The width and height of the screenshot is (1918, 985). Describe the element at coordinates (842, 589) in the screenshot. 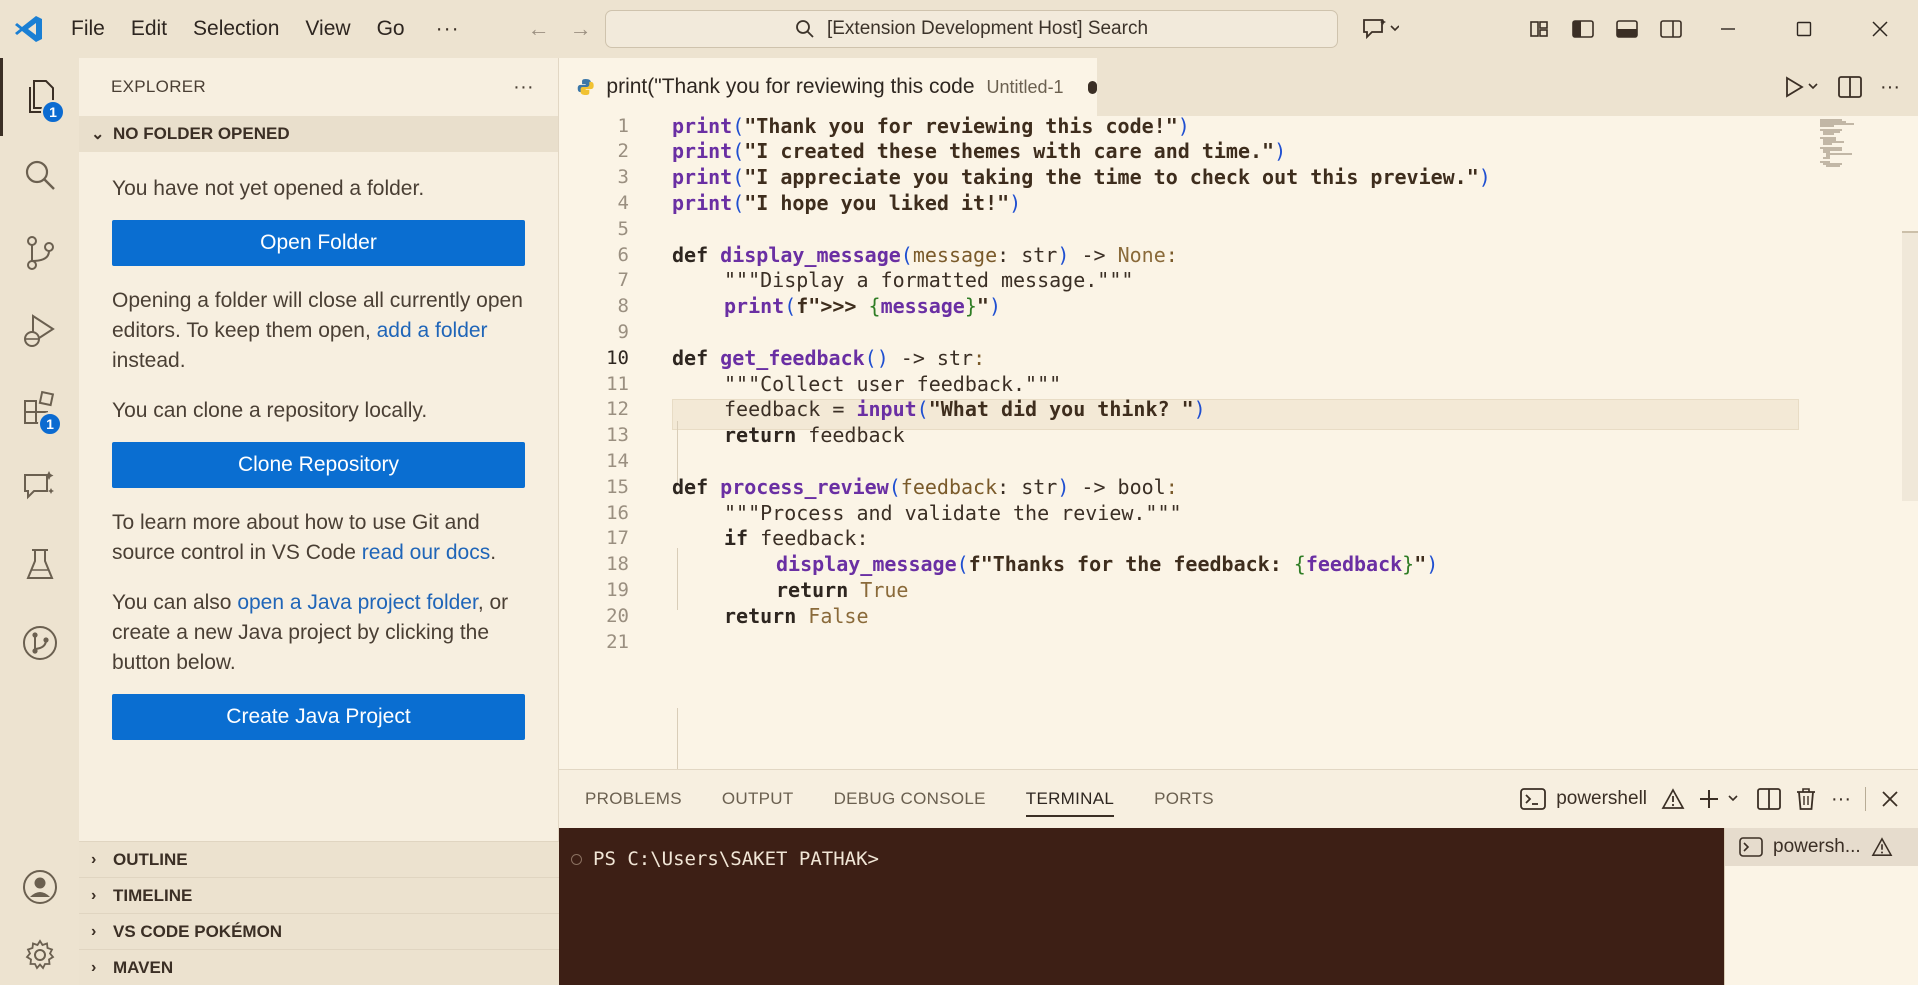

I see `code-text: return True` at that location.